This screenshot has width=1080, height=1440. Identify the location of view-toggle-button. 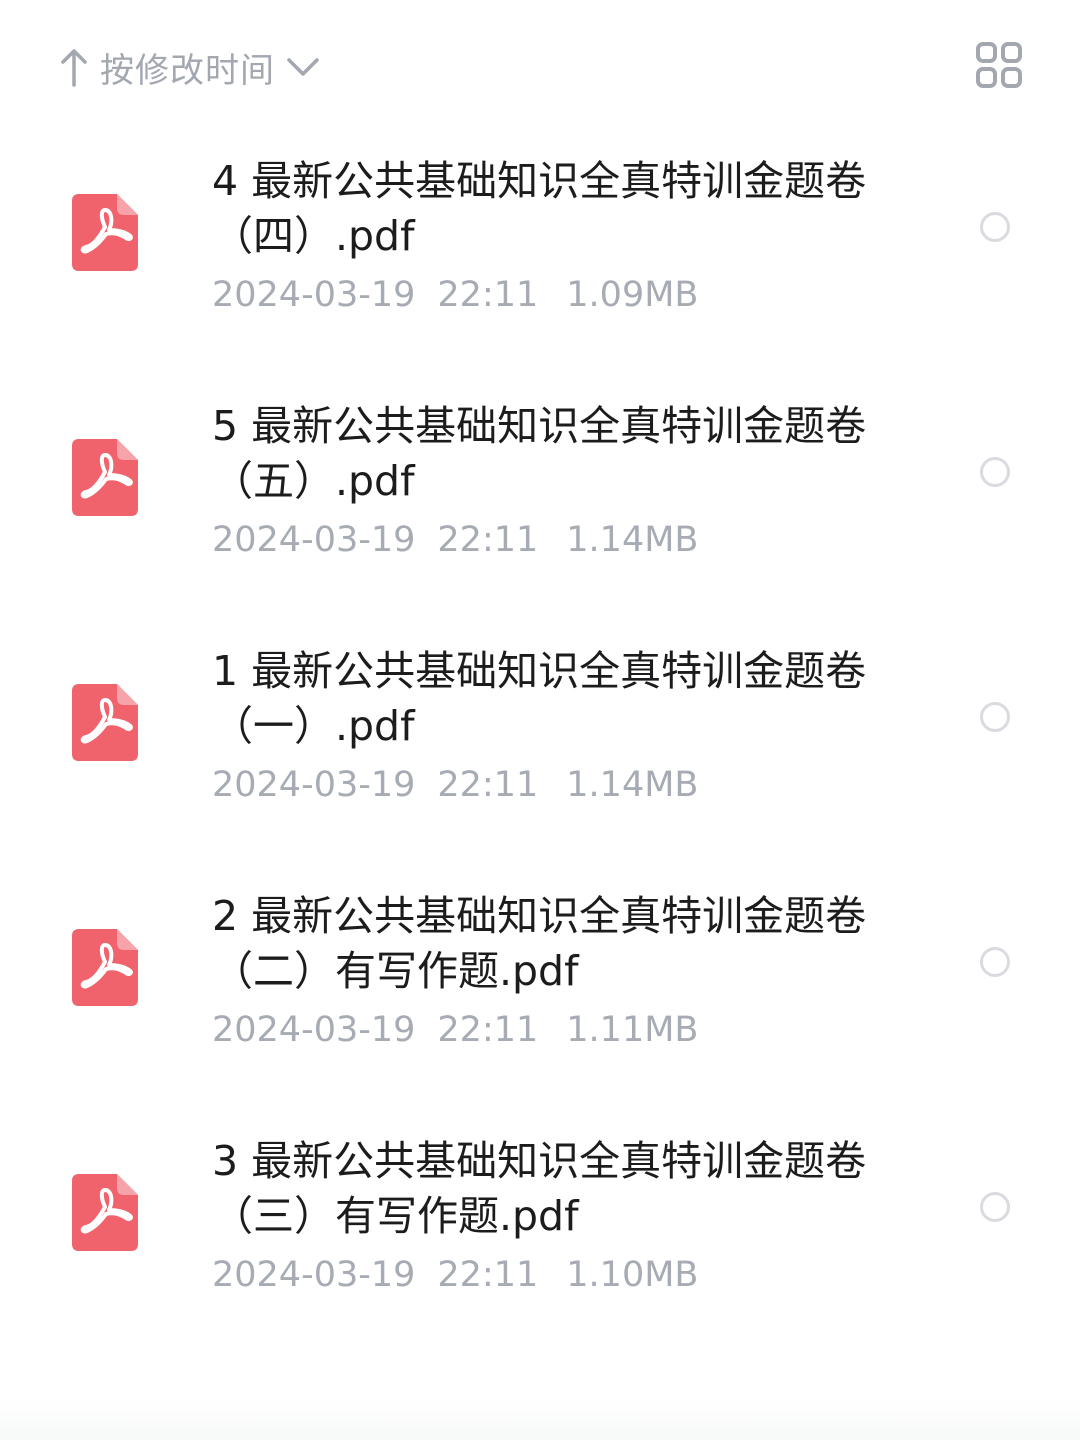
(999, 67).